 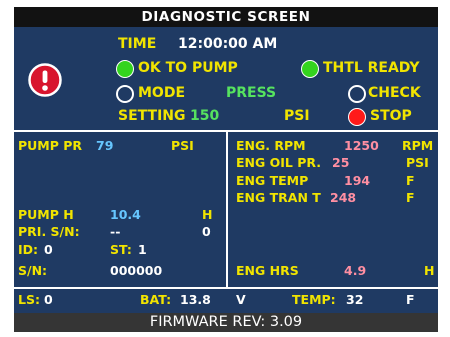 What do you see at coordinates (355, 299) in the screenshot?
I see `temp-value: 32` at bounding box center [355, 299].